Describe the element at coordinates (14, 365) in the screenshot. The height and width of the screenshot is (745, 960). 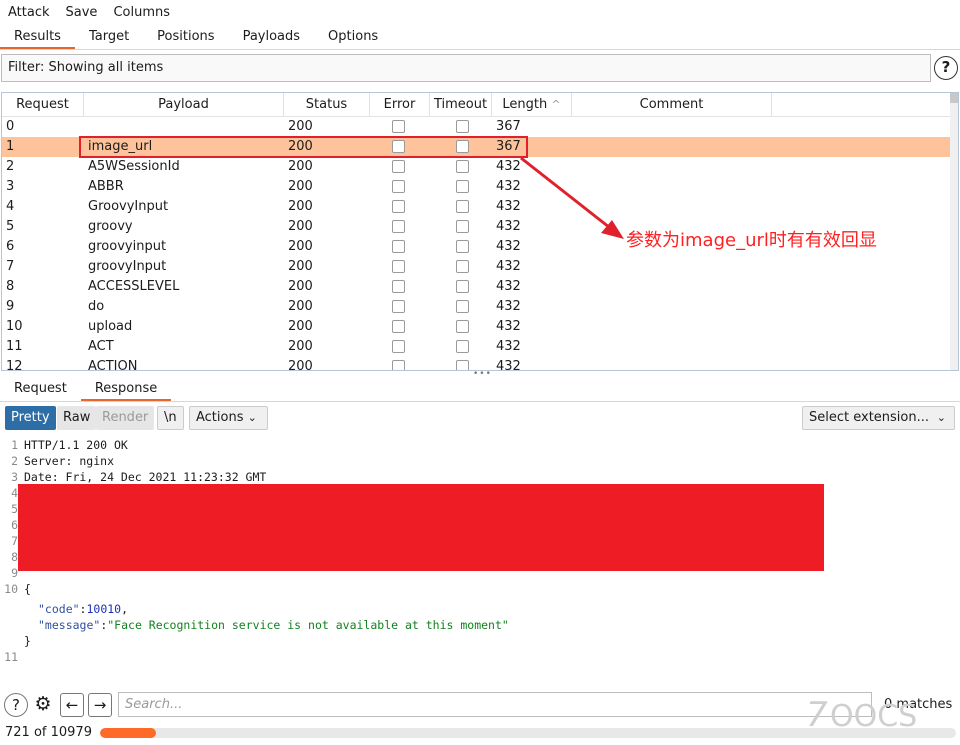
I see `cell-request: 12` at that location.